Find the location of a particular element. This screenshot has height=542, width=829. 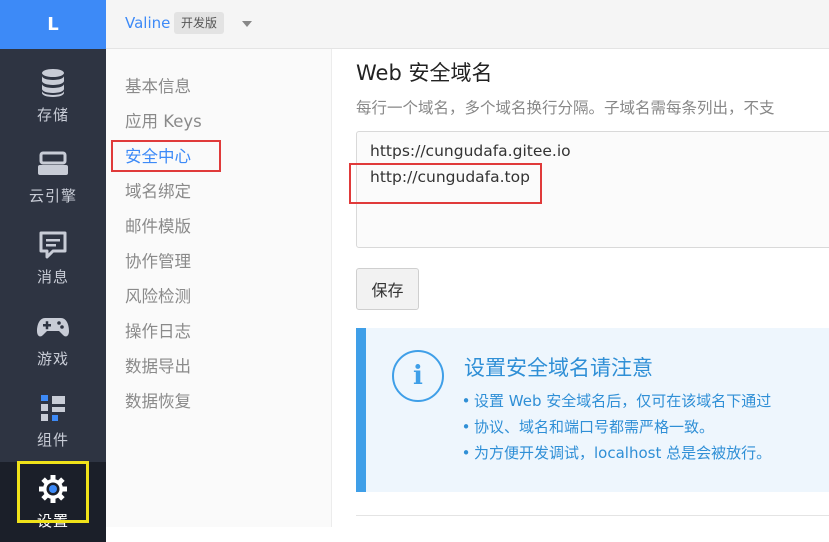

submenu-item-basic-info: 基本信息 is located at coordinates (158, 85).